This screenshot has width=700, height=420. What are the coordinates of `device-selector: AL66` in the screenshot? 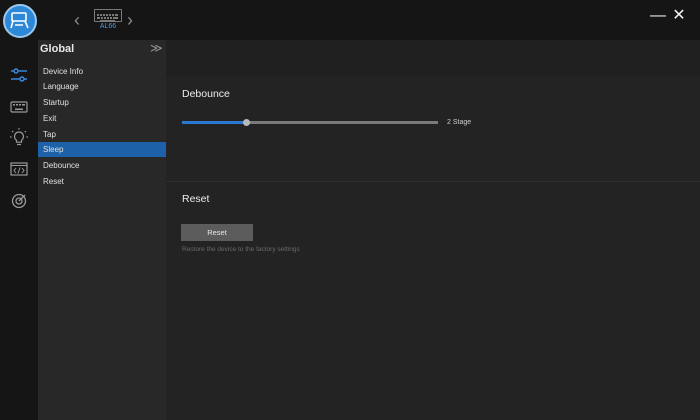 It's located at (108, 21).